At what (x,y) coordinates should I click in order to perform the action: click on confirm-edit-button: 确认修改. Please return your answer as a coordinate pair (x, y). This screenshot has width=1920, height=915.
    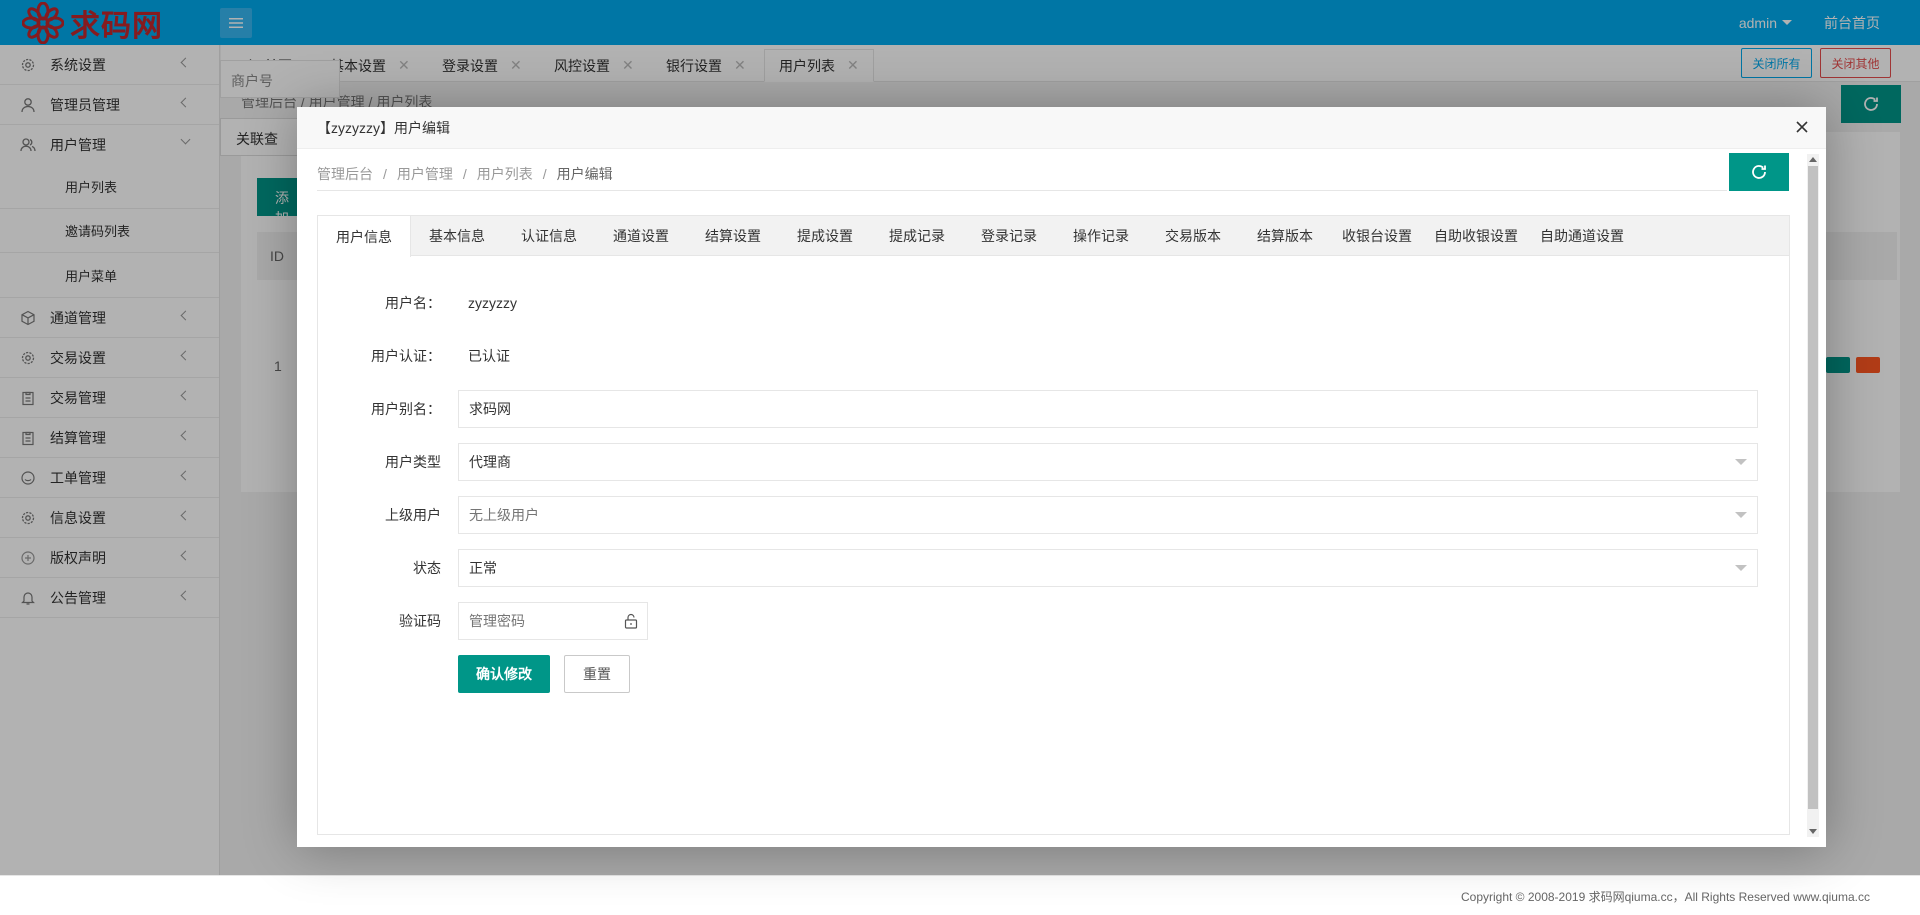
    Looking at the image, I should click on (504, 674).